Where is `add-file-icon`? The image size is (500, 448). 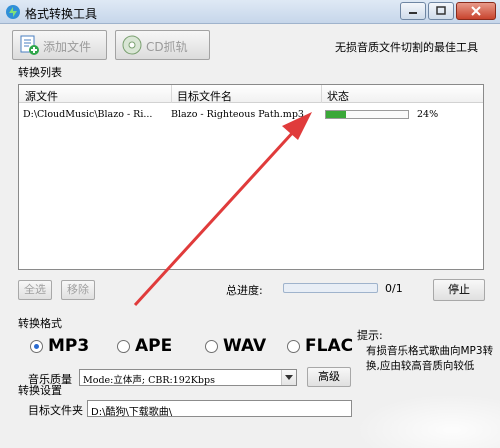
add-file-icon is located at coordinates (29, 45).